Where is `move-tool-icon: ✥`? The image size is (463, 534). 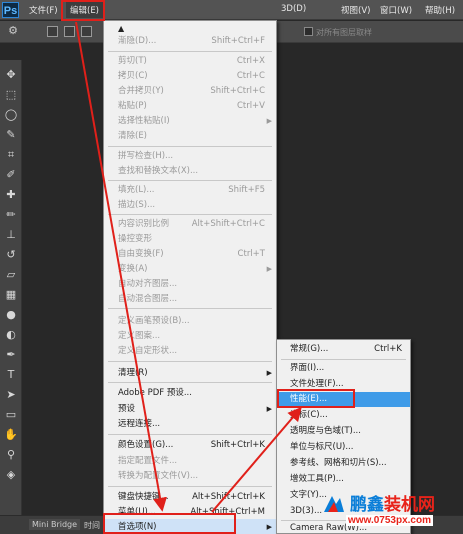
move-tool-icon: ✥ is located at coordinates (11, 75).